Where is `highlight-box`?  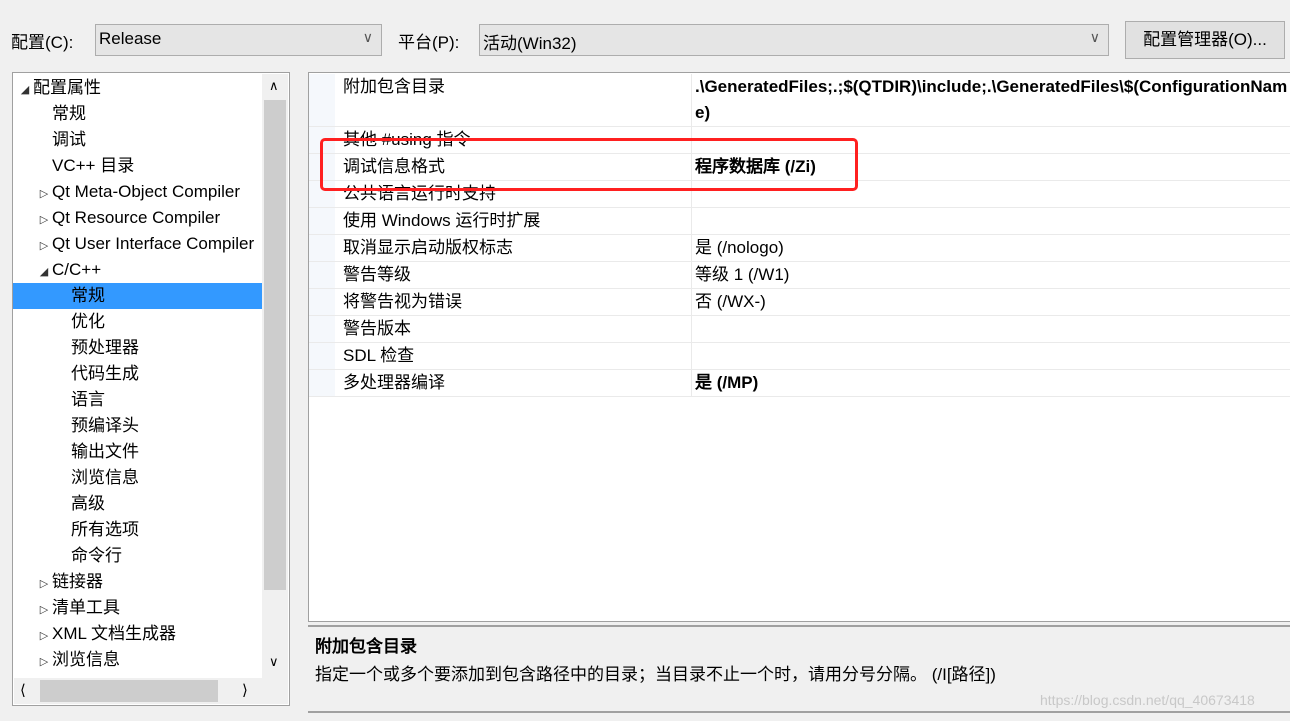
highlight-box is located at coordinates (589, 164).